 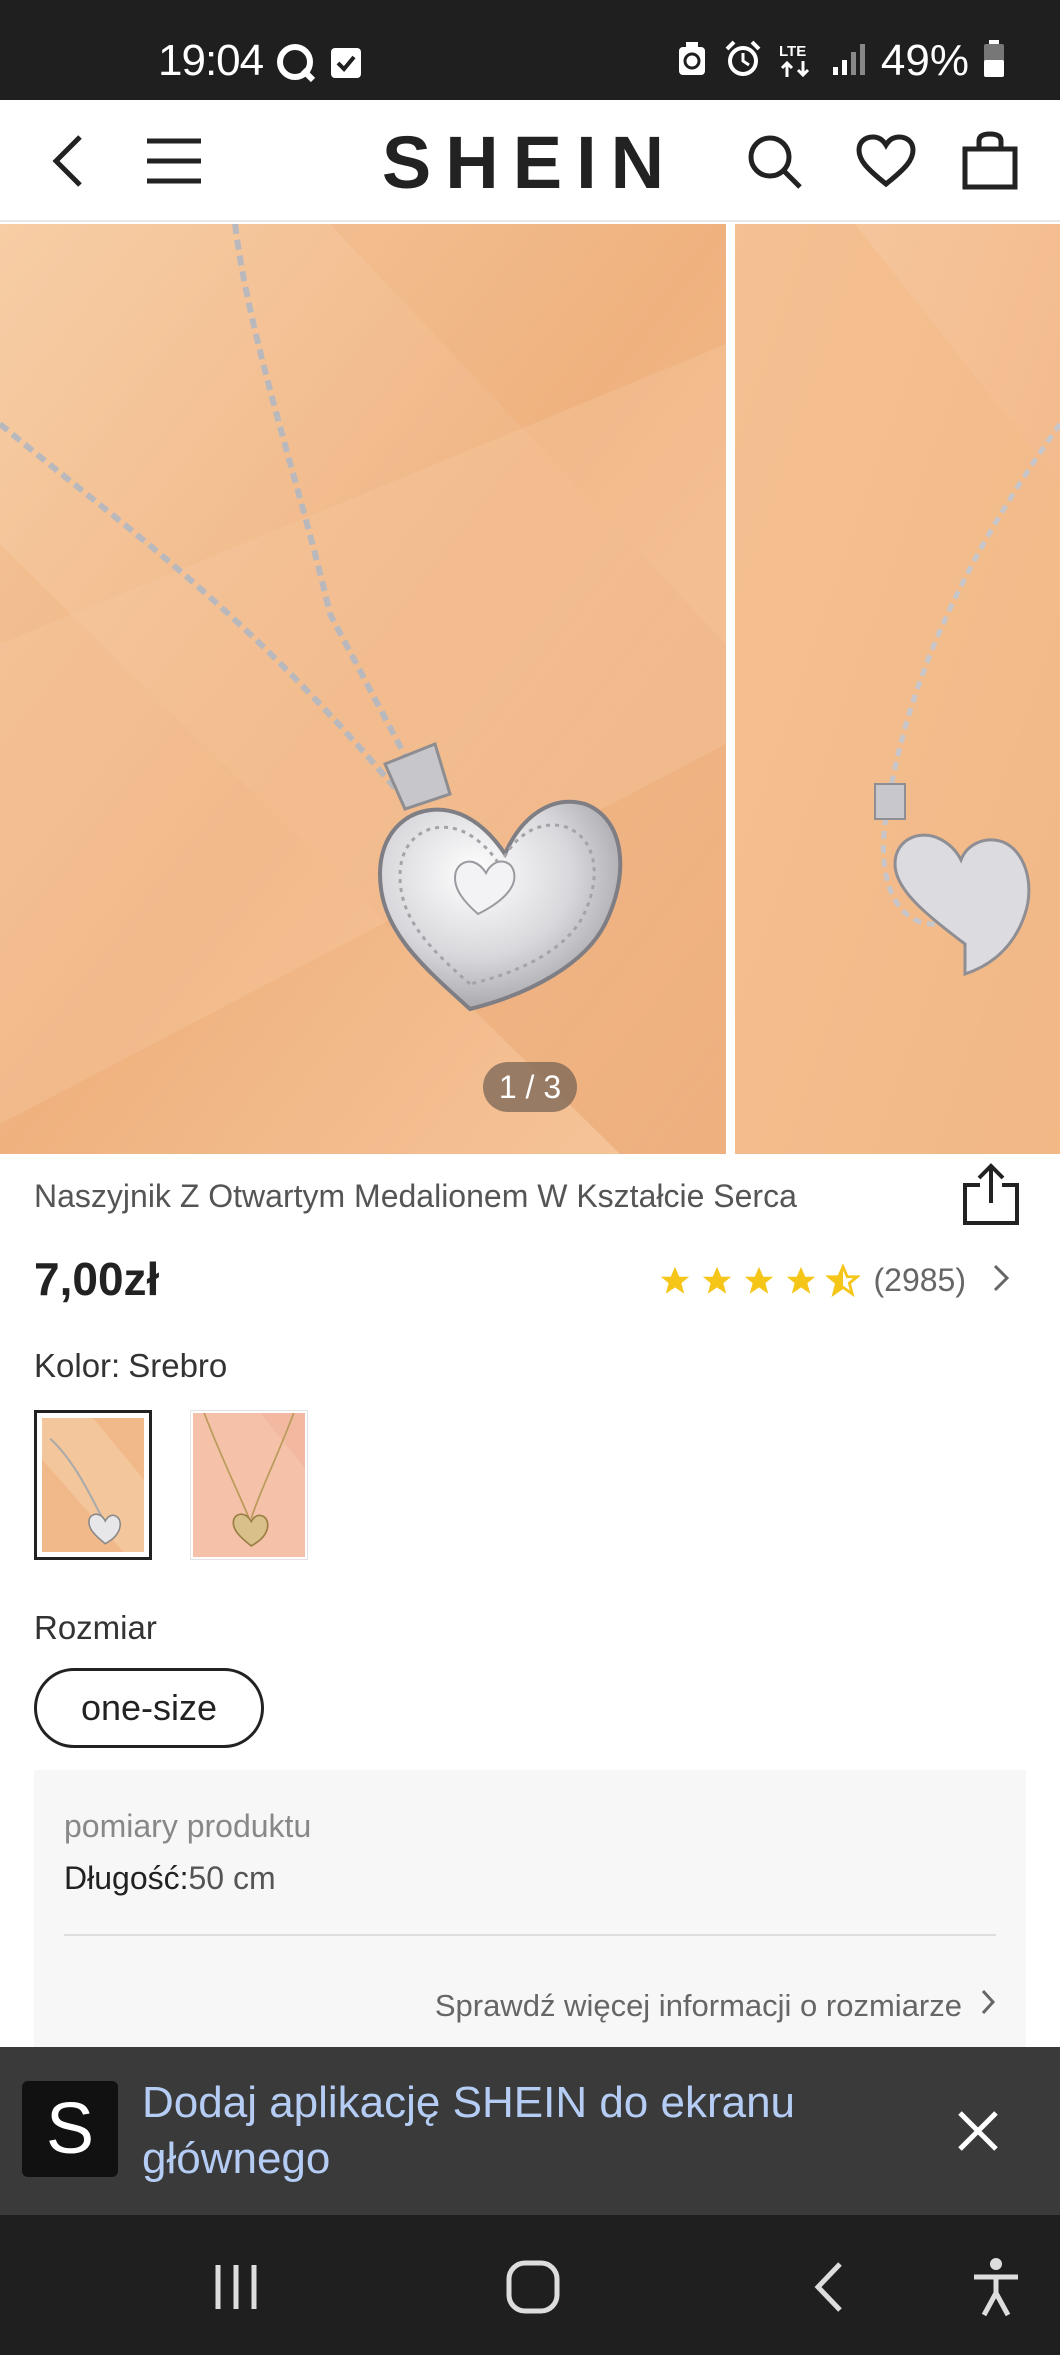 I want to click on heart-icon, so click(x=886, y=161).